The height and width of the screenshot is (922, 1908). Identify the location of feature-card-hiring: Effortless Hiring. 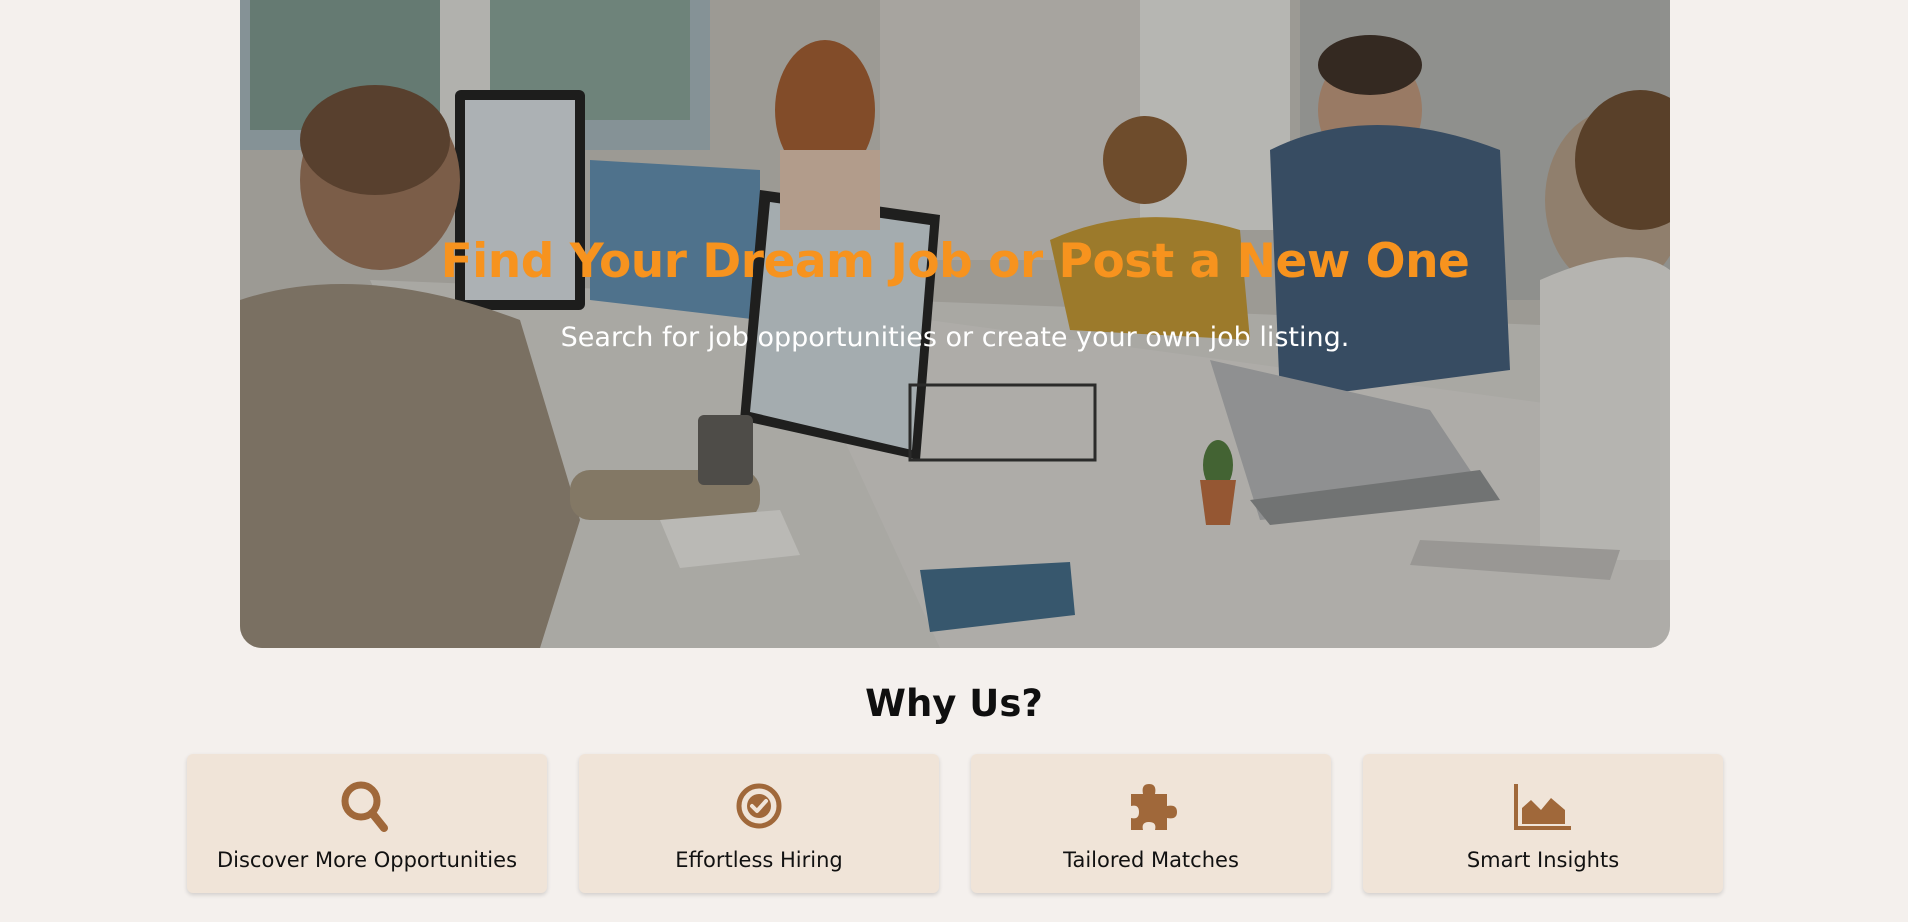
(759, 823).